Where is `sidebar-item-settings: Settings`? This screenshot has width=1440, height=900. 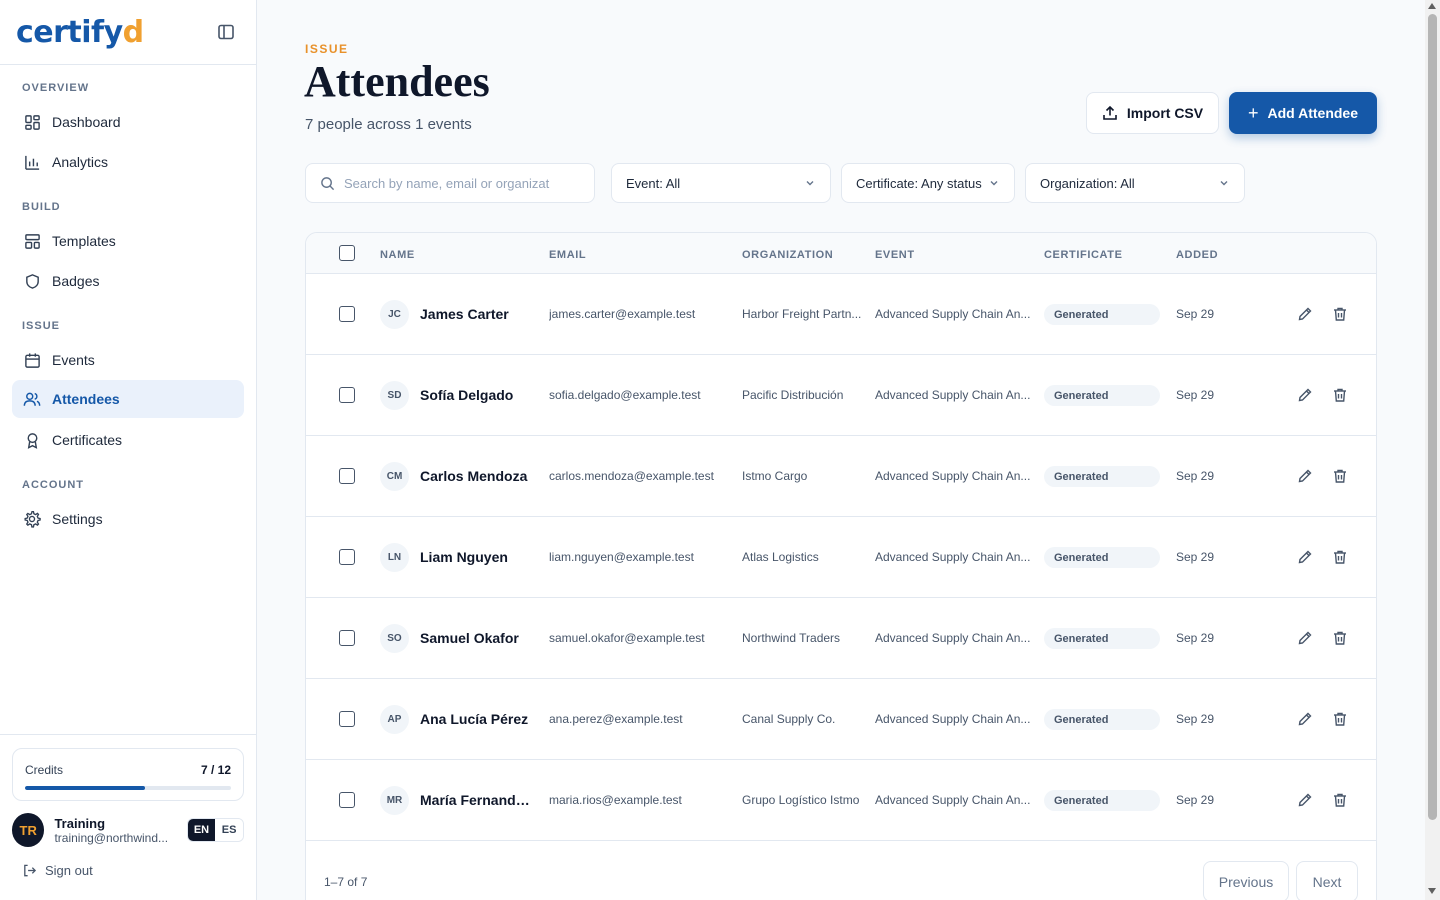
sidebar-item-settings: Settings is located at coordinates (128, 519).